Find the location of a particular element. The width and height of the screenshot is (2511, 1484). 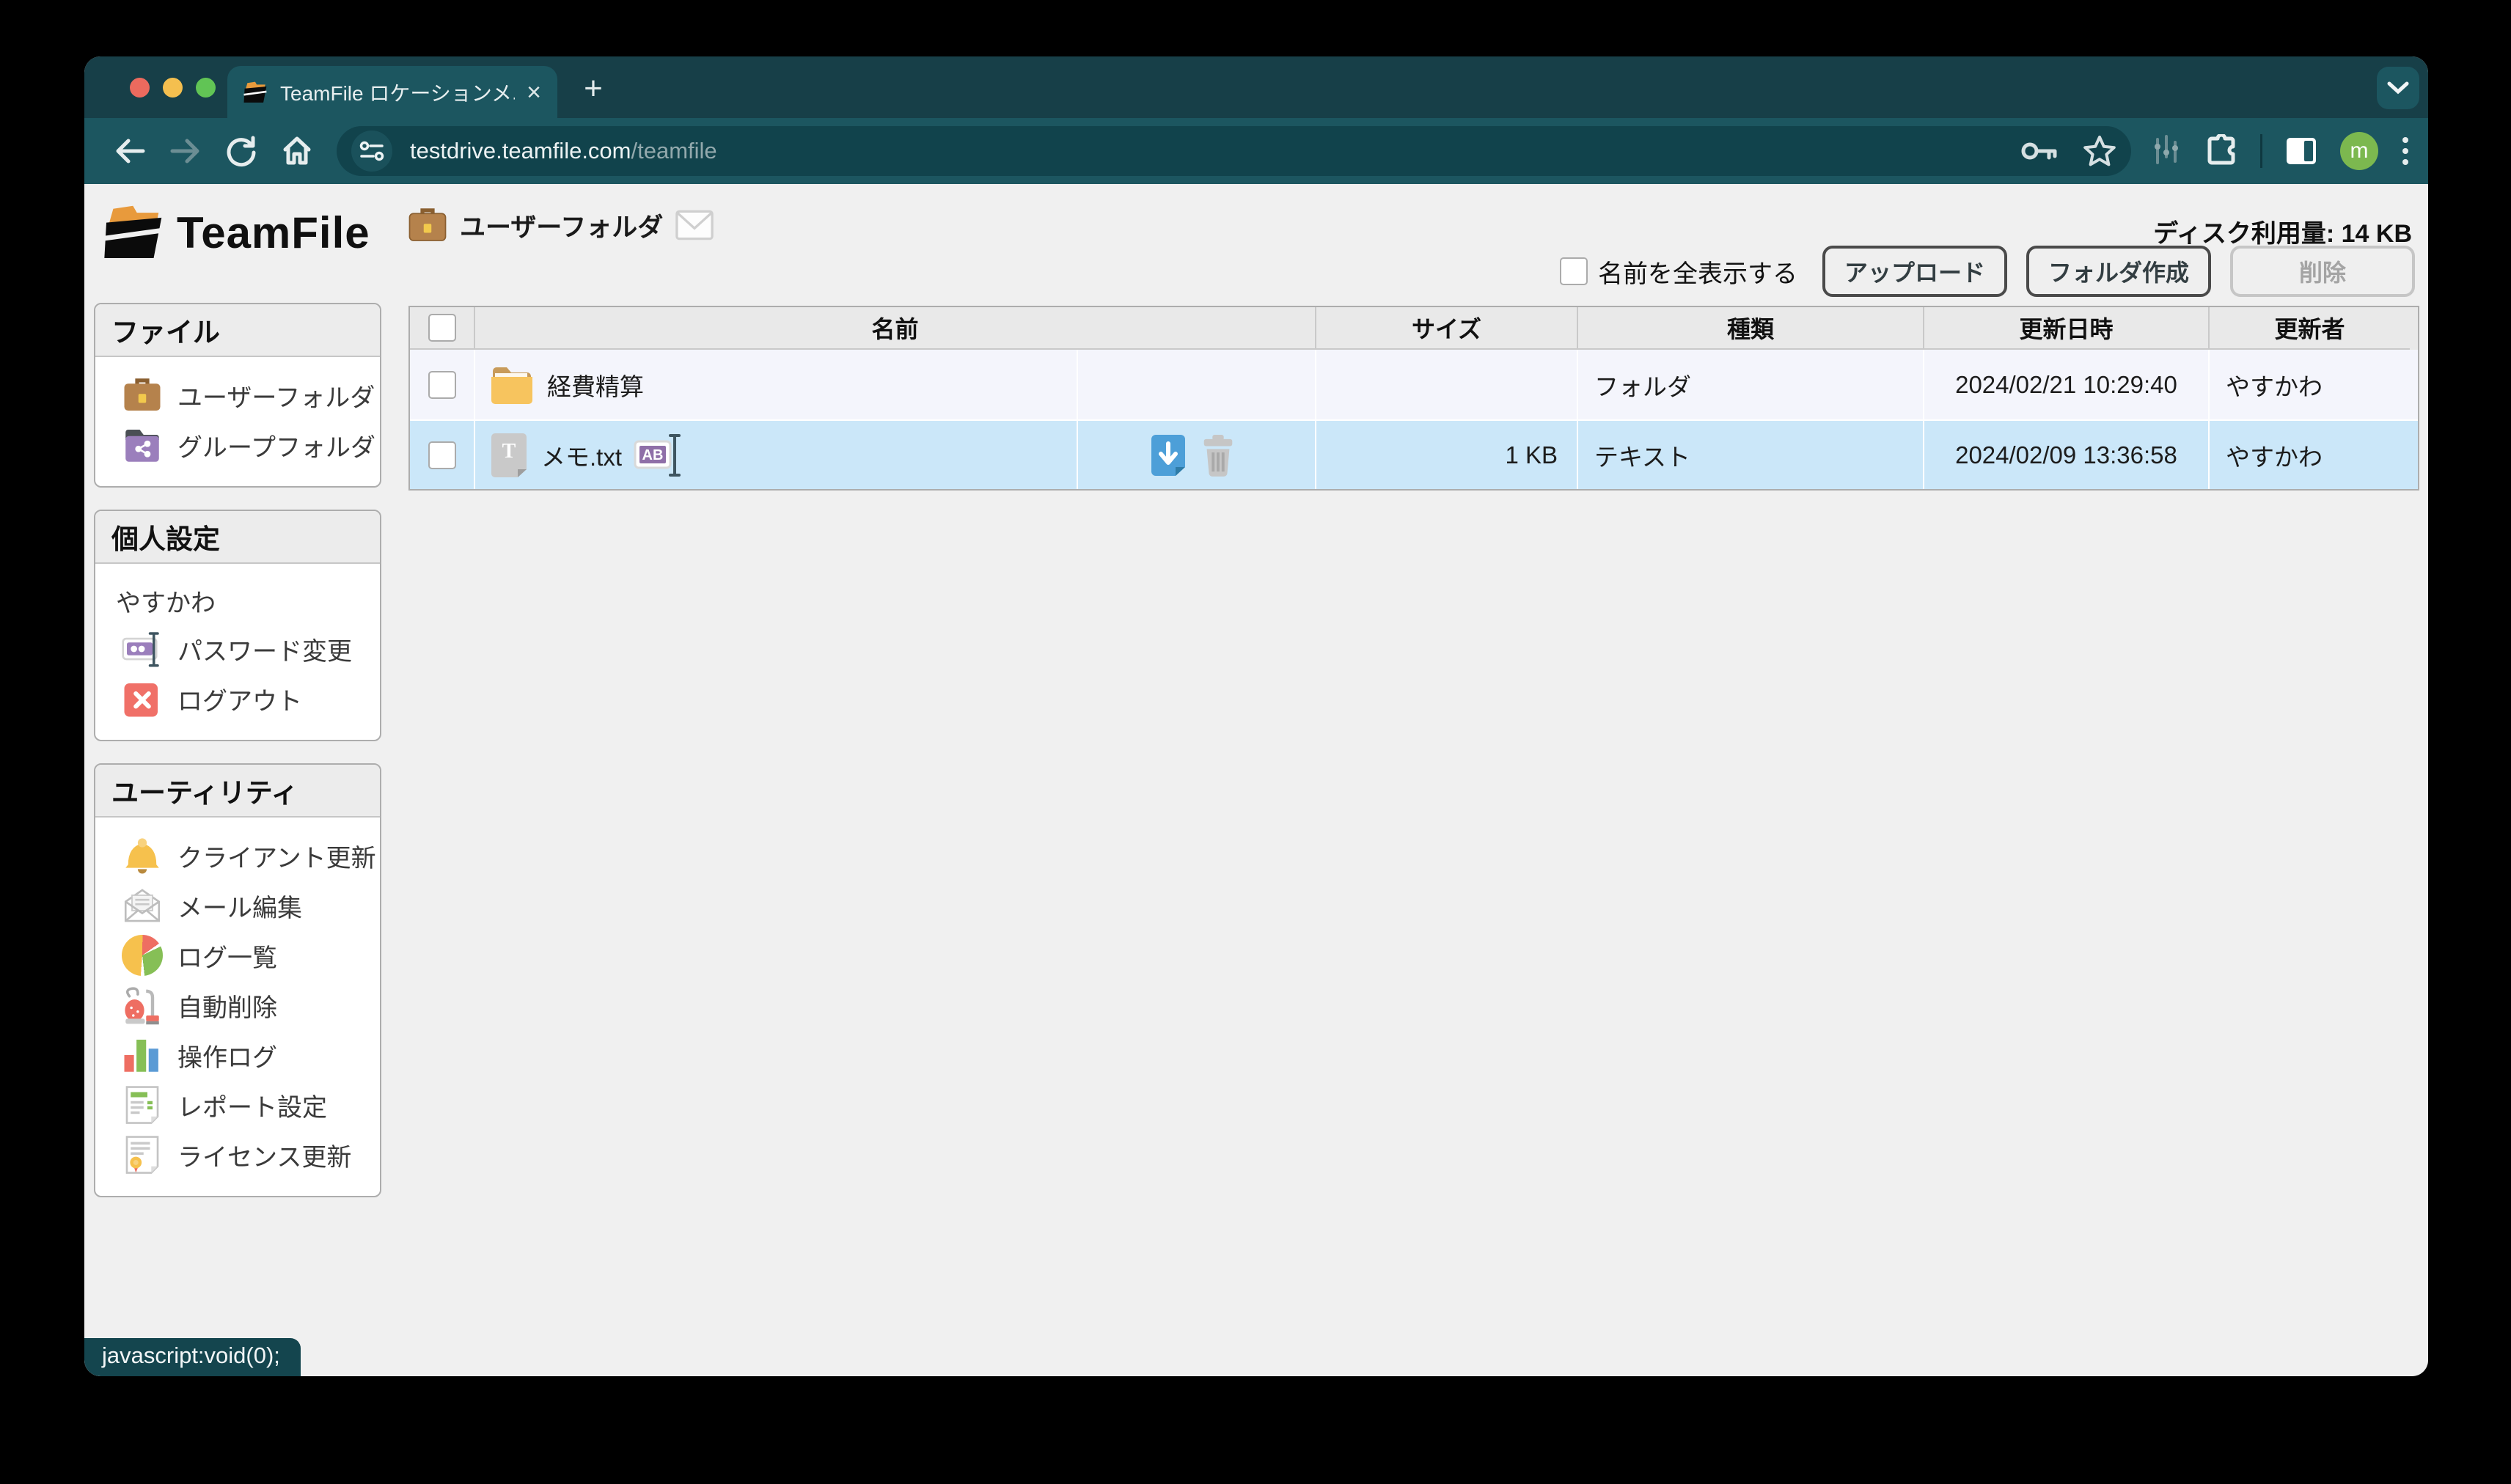

file-type: フォルダ is located at coordinates (1750, 384).